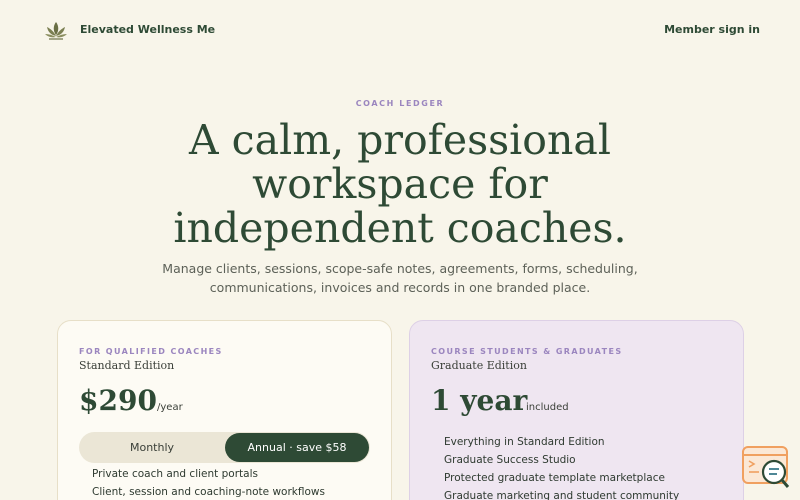 This screenshot has width=800, height=500. Describe the element at coordinates (147, 29) in the screenshot. I see `brand-name: Elevated Wellness Me` at that location.